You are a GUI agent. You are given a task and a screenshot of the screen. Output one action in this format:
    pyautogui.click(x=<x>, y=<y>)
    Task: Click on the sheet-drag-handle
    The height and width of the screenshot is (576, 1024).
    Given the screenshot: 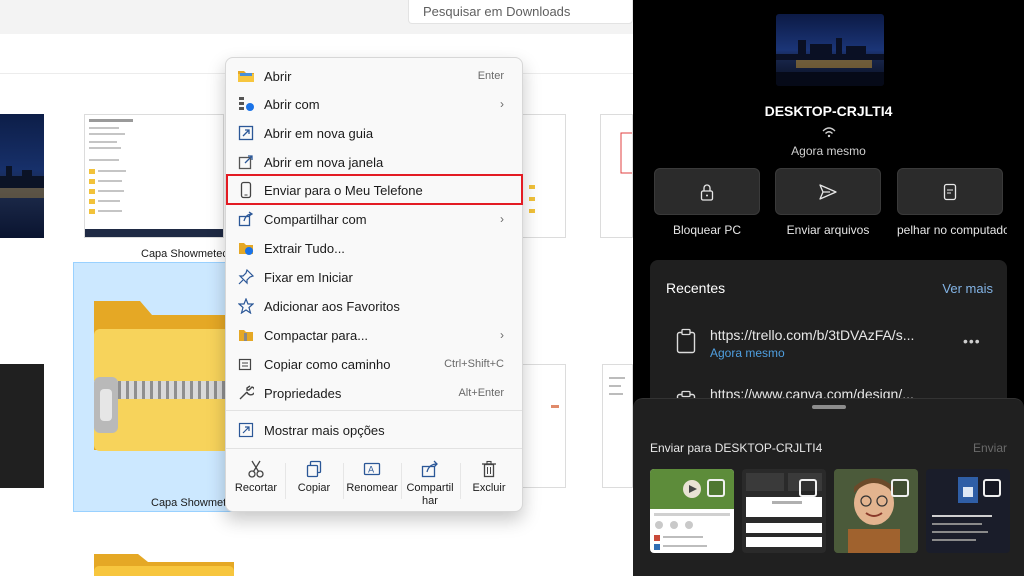 What is the action you would take?
    pyautogui.click(x=829, y=407)
    